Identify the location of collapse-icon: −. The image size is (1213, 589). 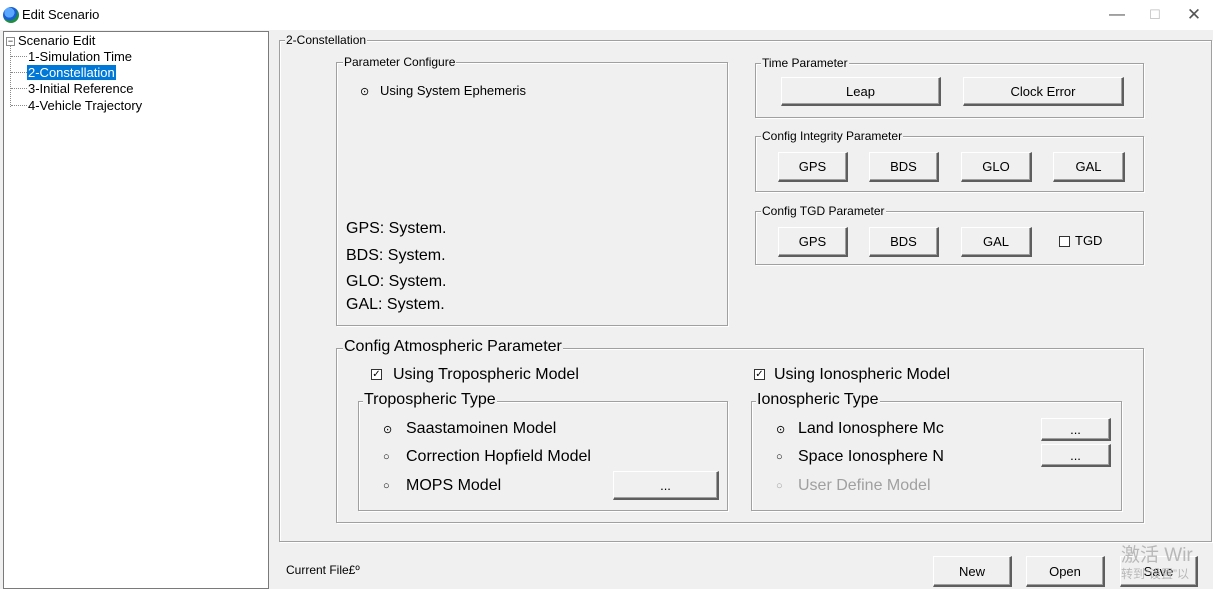
(10, 41).